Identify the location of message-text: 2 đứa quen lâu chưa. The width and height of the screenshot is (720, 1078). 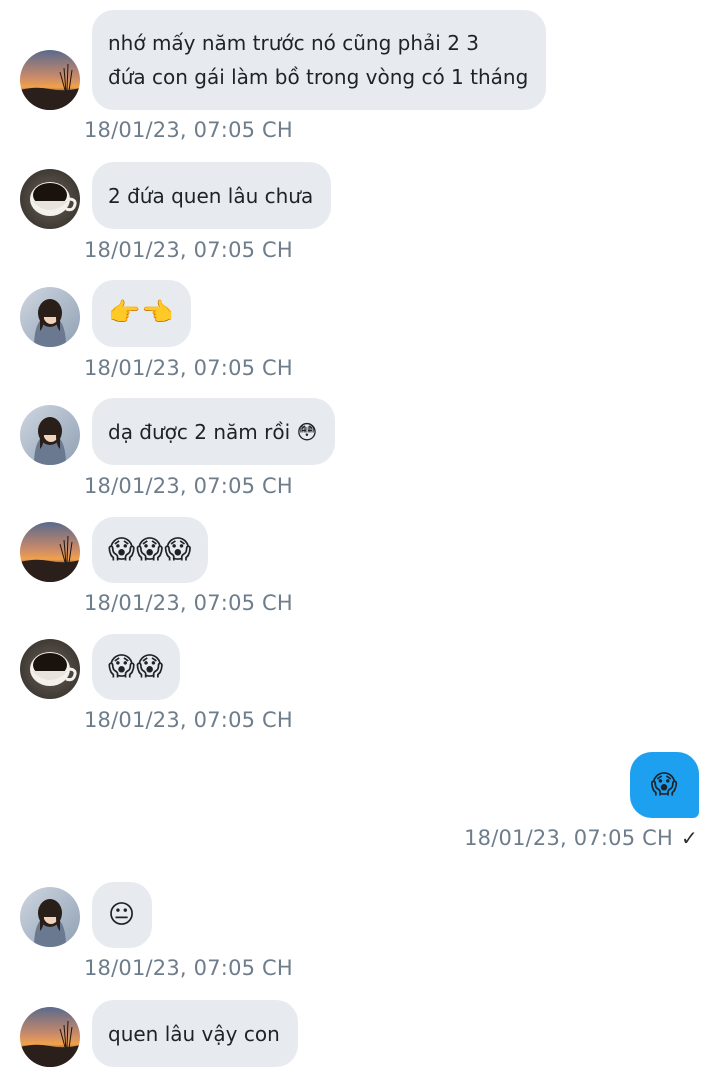
(211, 196).